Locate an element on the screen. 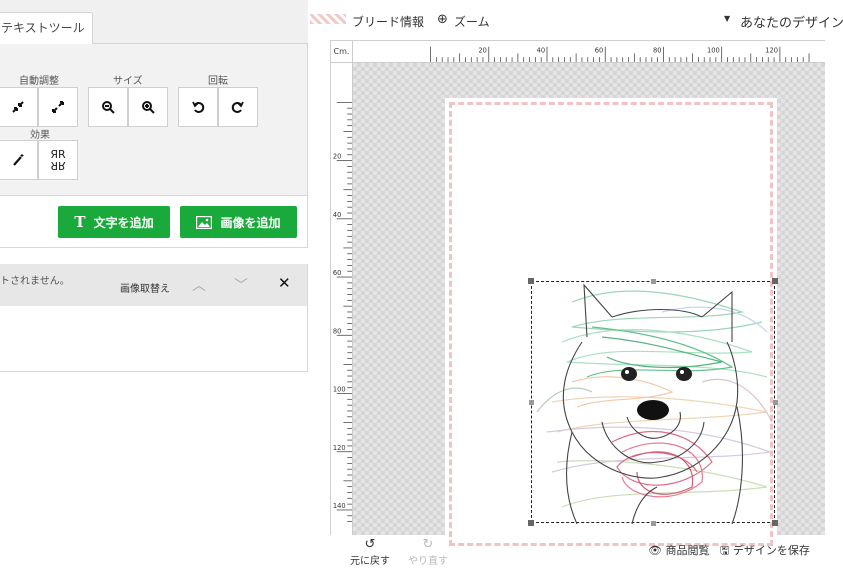  effects-label: 効果 is located at coordinates (40, 135).